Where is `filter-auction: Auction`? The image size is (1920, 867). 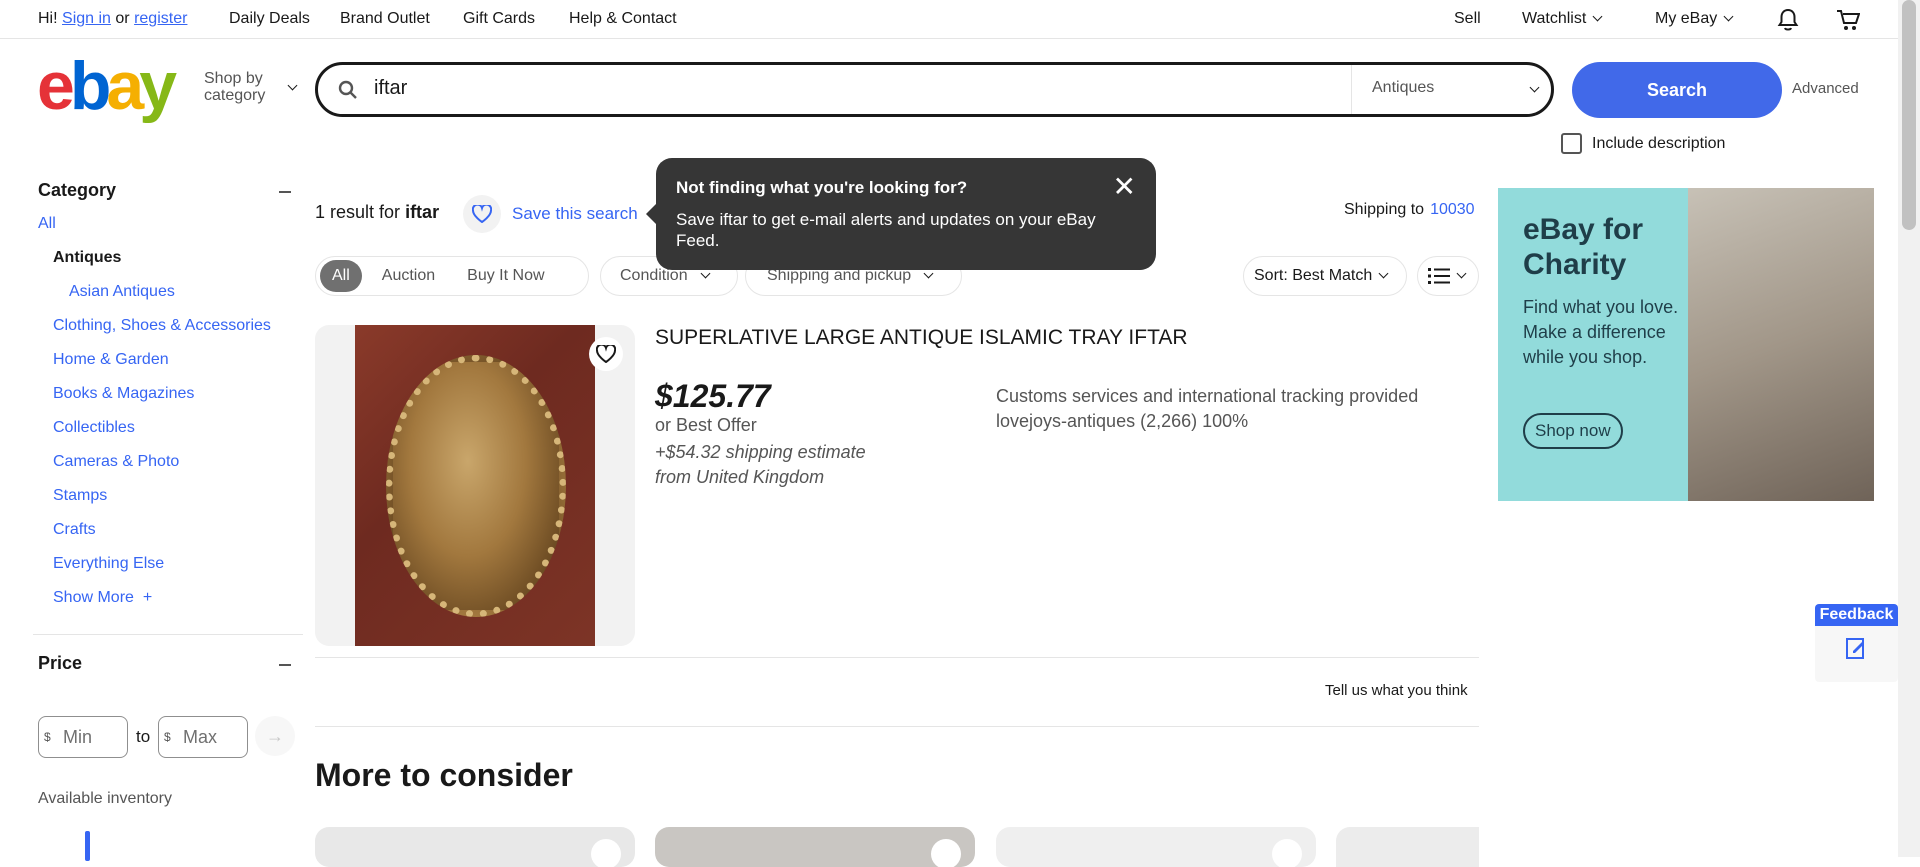
filter-auction: Auction is located at coordinates (408, 276).